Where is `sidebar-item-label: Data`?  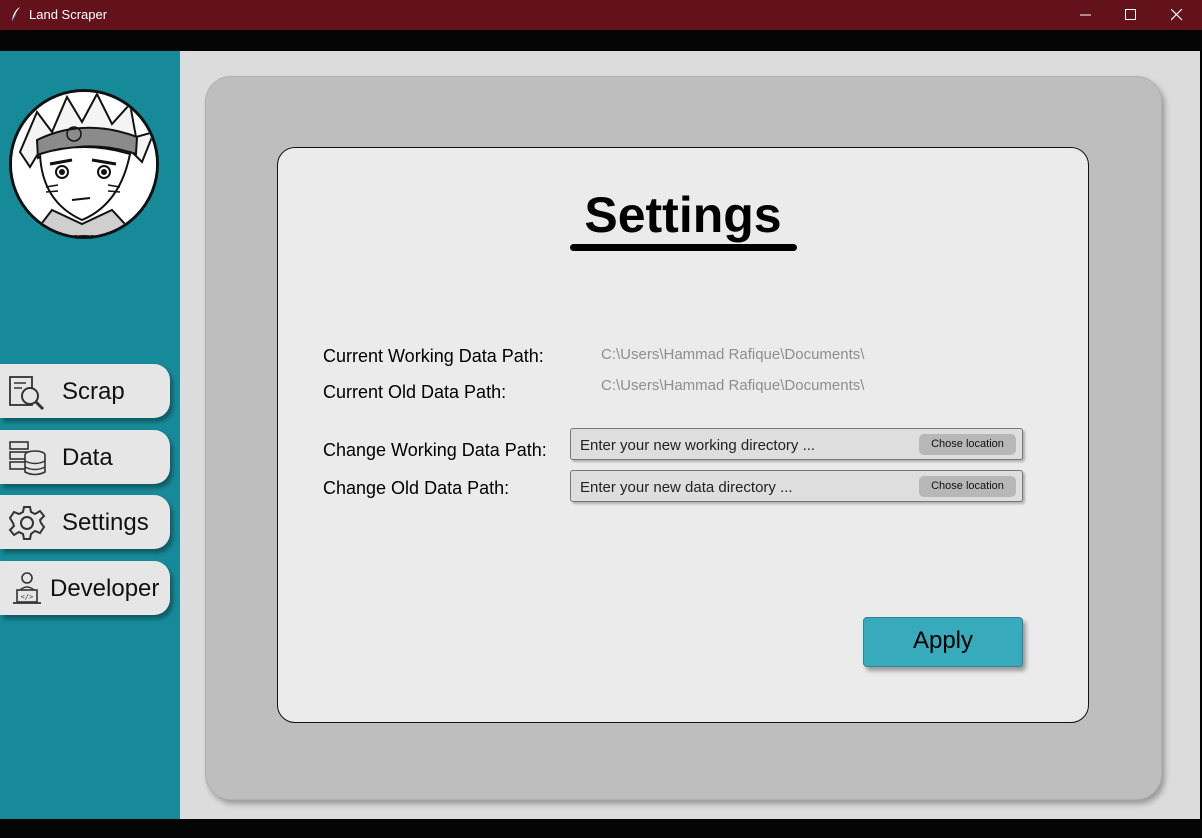
sidebar-item-label: Data is located at coordinates (87, 457).